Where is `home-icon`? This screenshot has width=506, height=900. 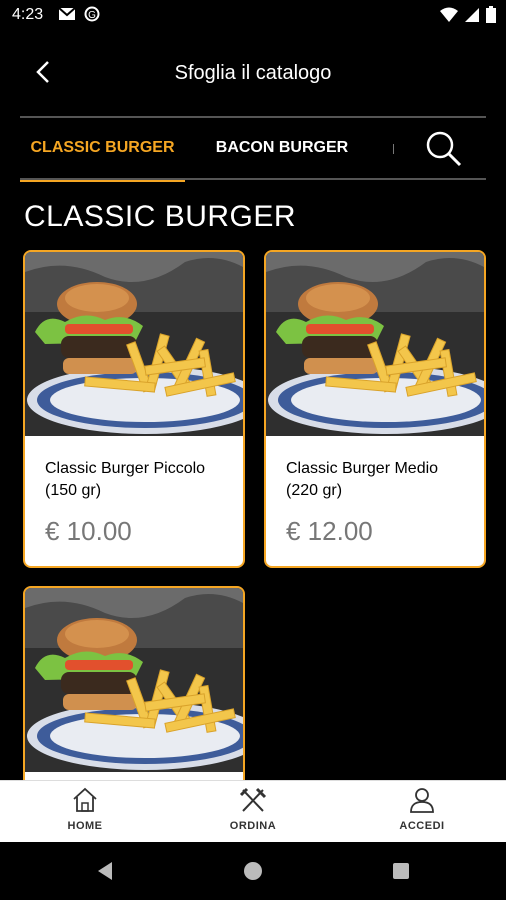
home-icon is located at coordinates (85, 799).